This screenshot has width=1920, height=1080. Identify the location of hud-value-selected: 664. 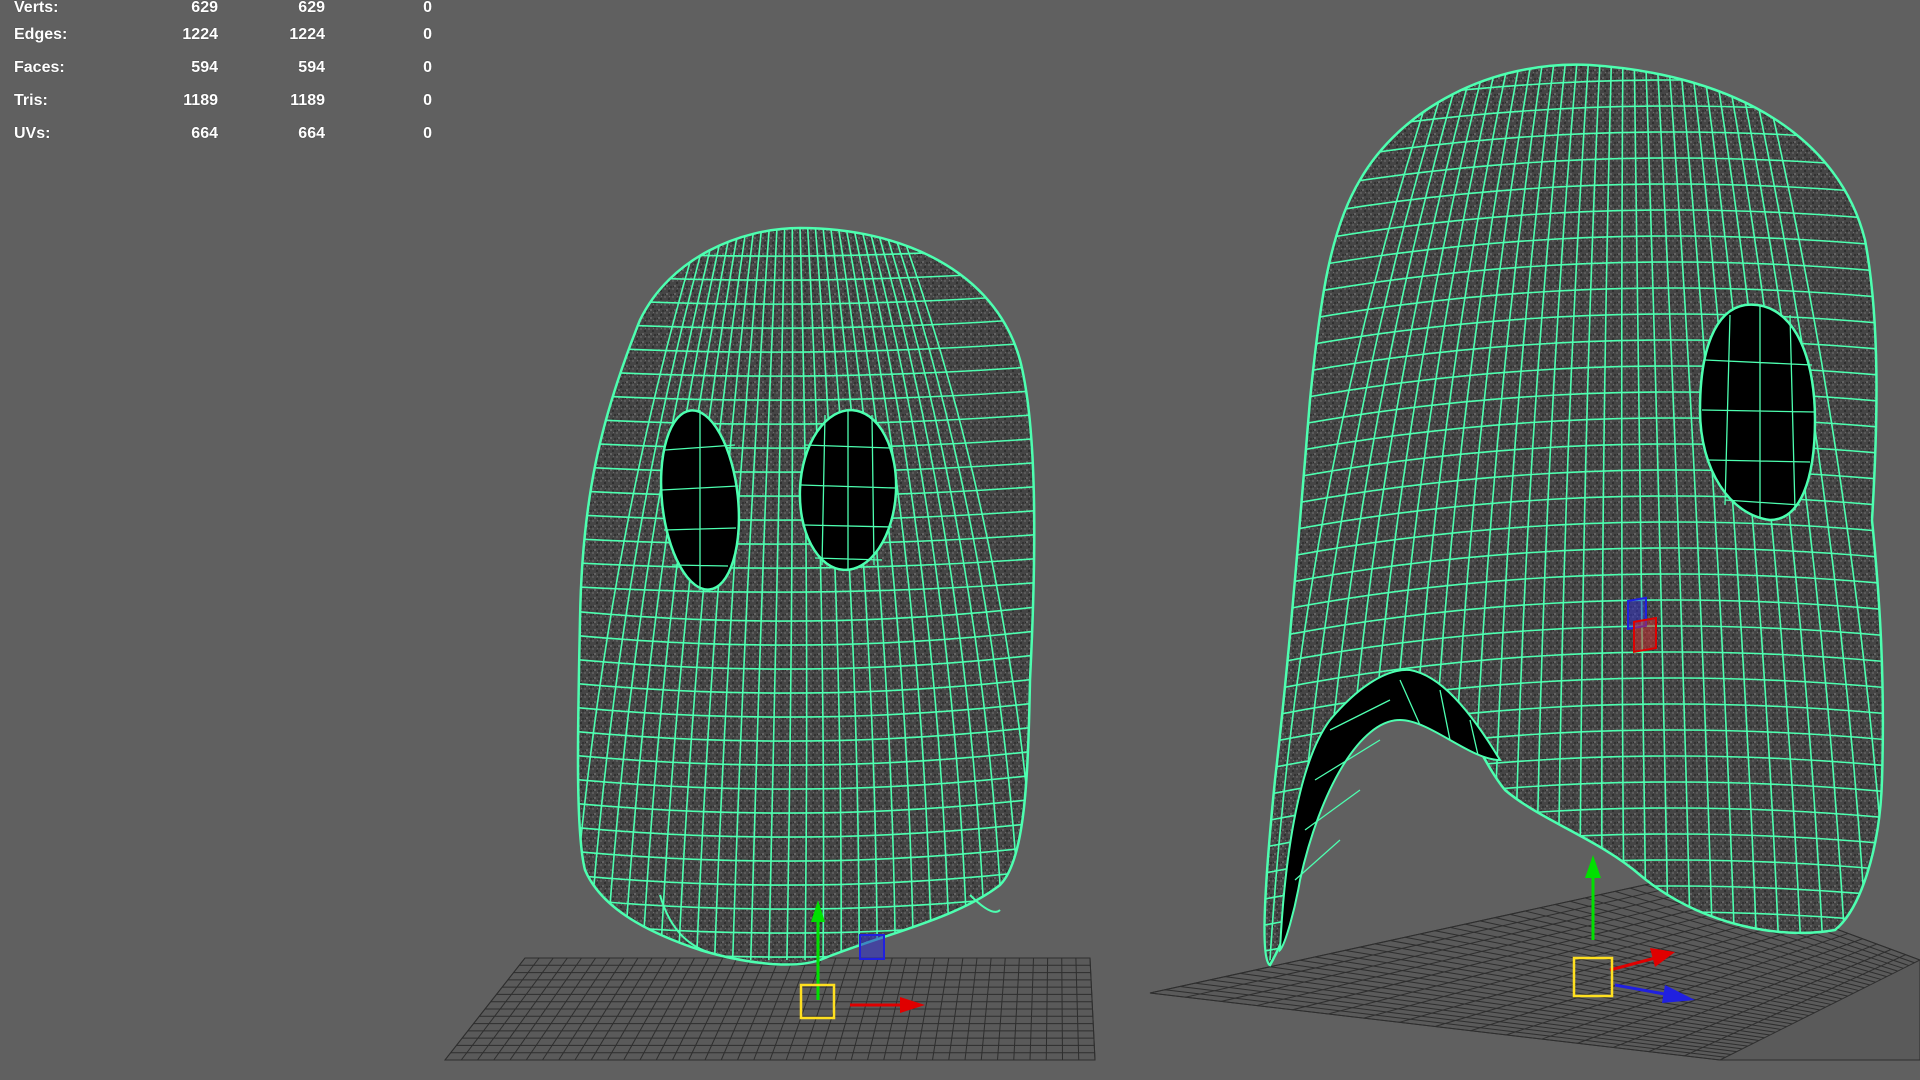
(311, 133).